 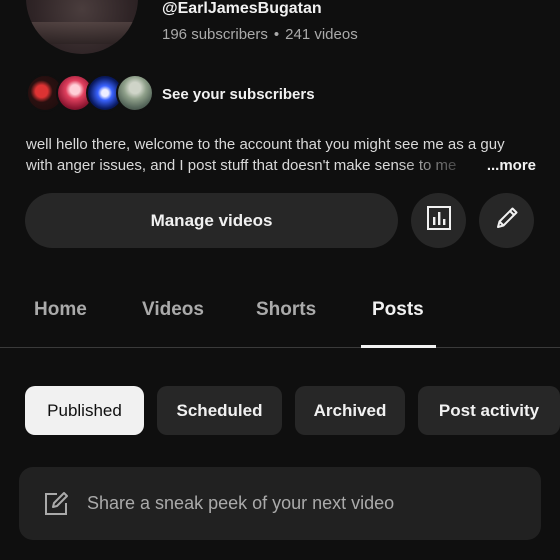 I want to click on tab-videos: Videos, so click(x=173, y=310).